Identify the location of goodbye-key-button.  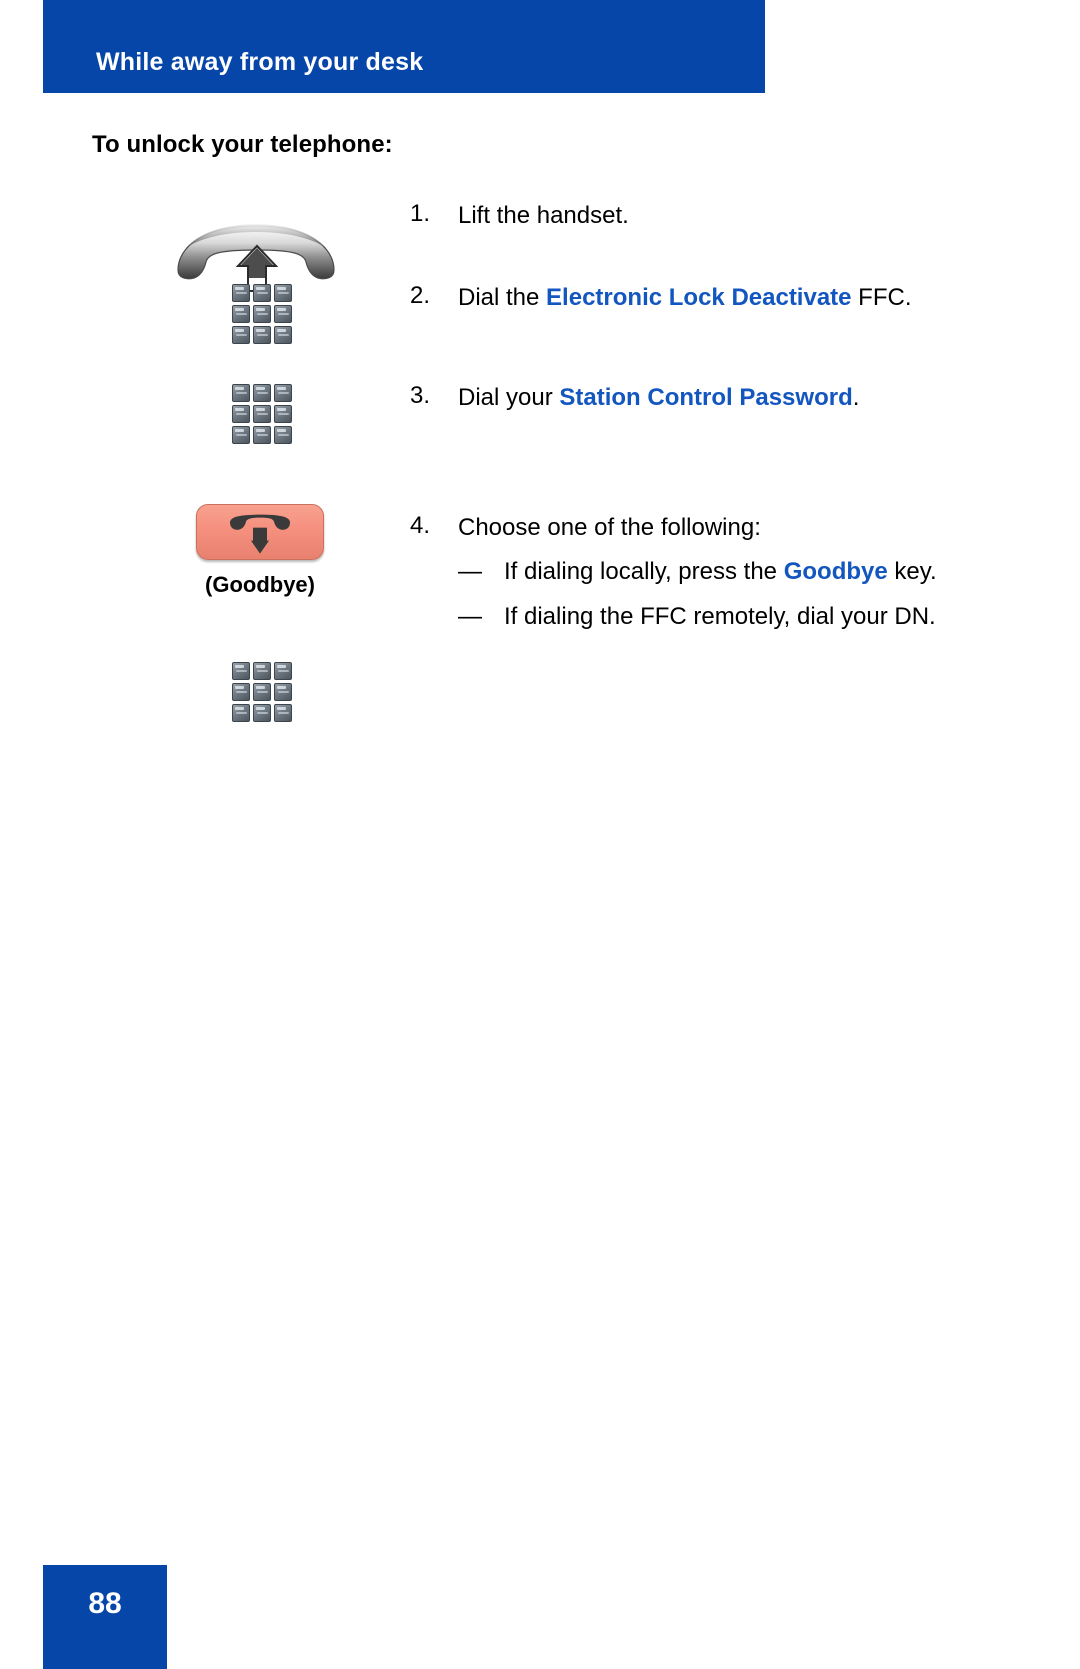
(260, 532).